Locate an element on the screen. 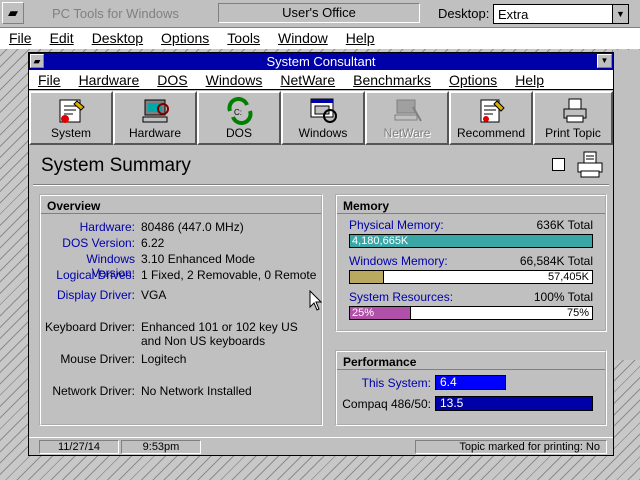 The width and height of the screenshot is (640, 480). performance-item-label: Compaq 486/50: is located at coordinates (386, 404).